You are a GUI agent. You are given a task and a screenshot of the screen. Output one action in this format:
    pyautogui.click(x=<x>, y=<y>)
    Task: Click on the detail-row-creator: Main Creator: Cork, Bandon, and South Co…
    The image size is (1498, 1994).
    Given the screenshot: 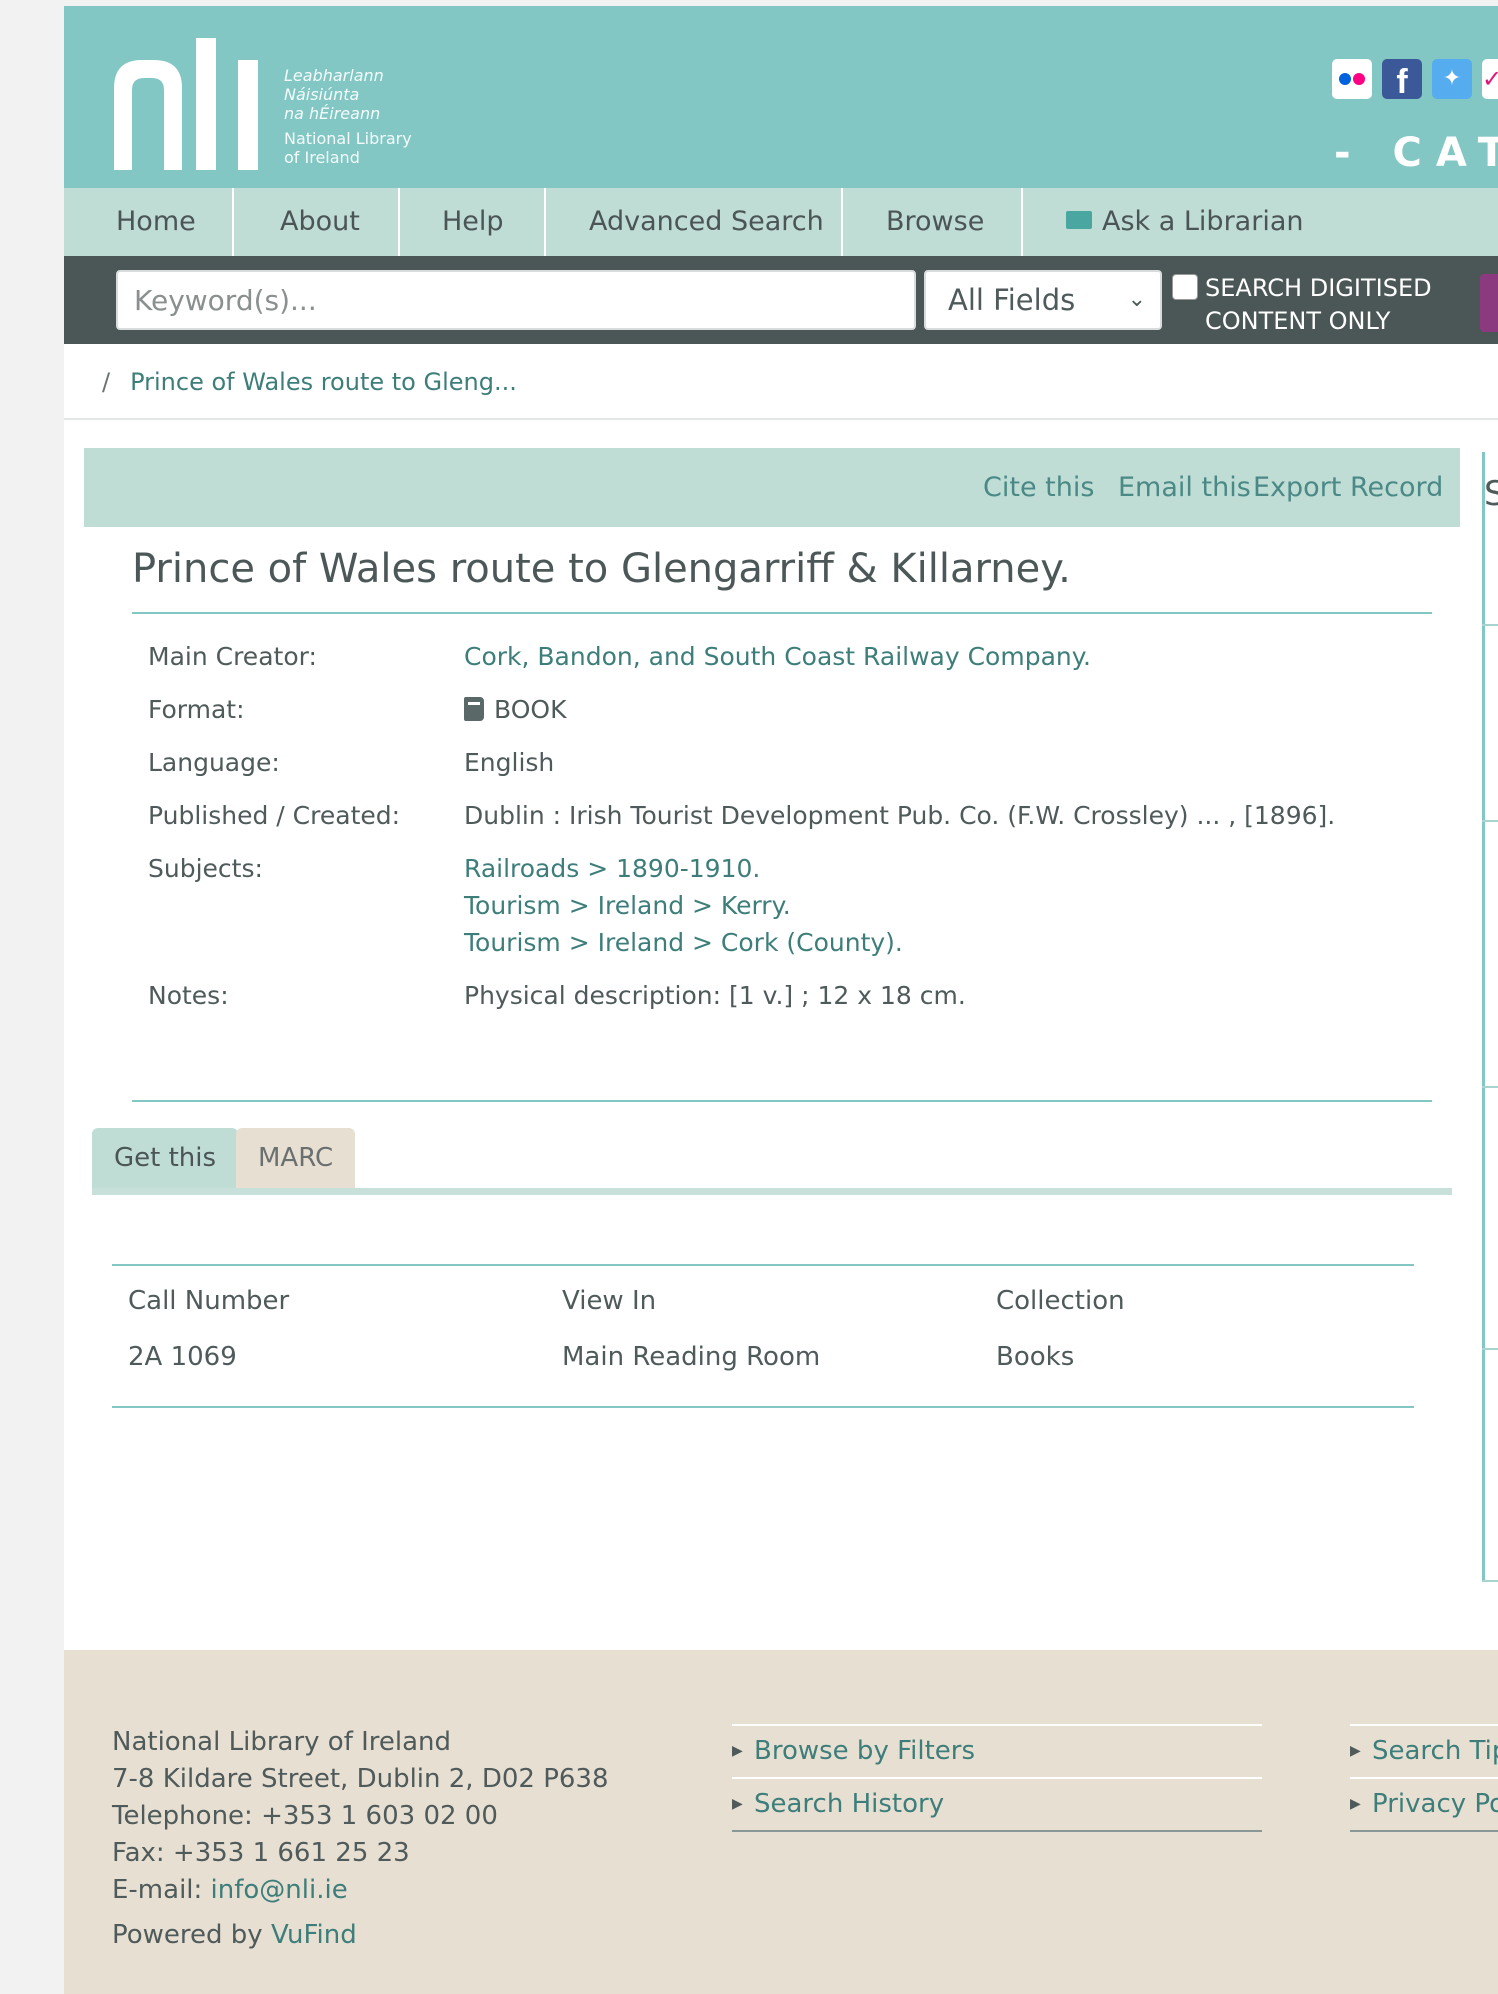 What is the action you would take?
    pyautogui.click(x=798, y=664)
    